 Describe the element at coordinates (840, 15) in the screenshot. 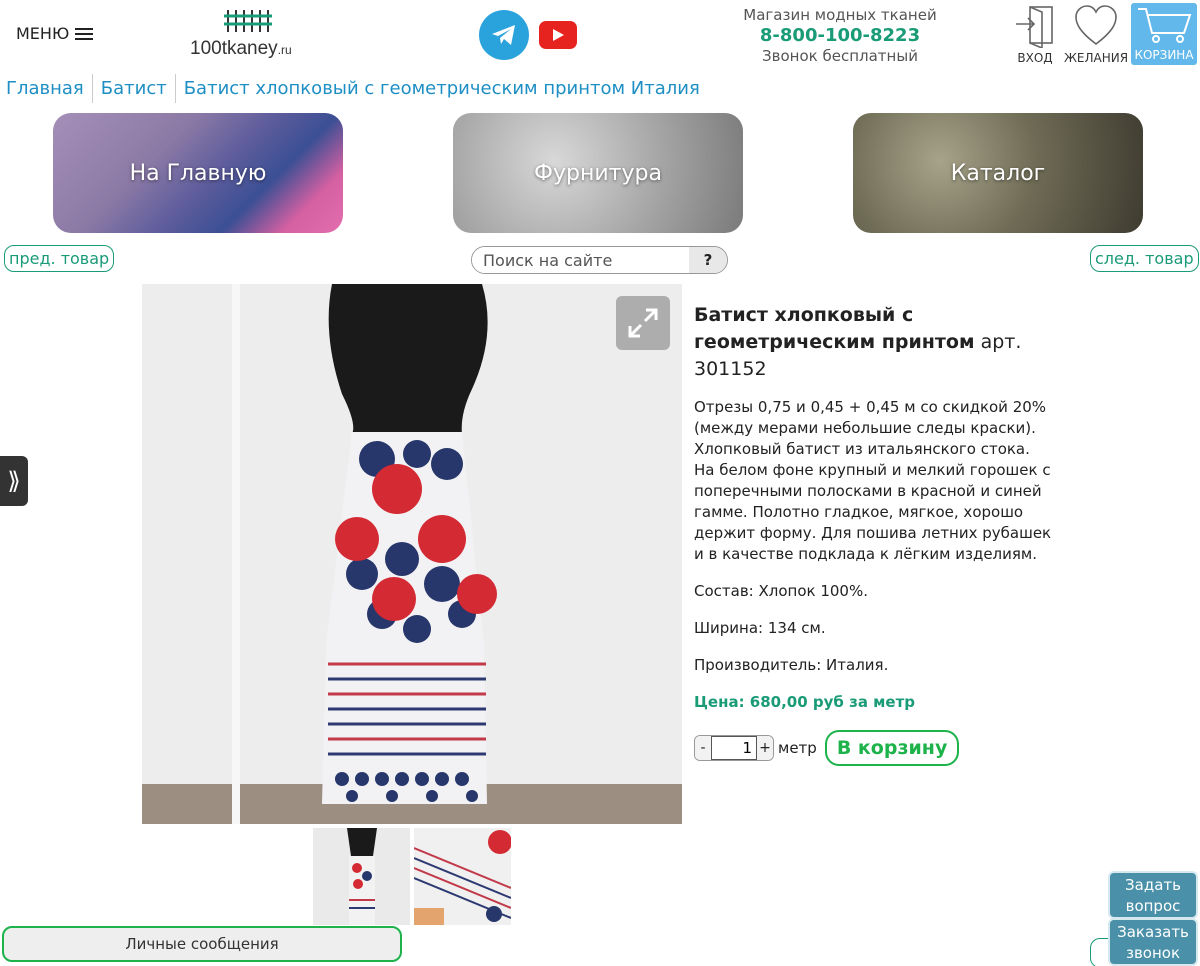

I see `shop-label: Магазин модных тканей` at that location.